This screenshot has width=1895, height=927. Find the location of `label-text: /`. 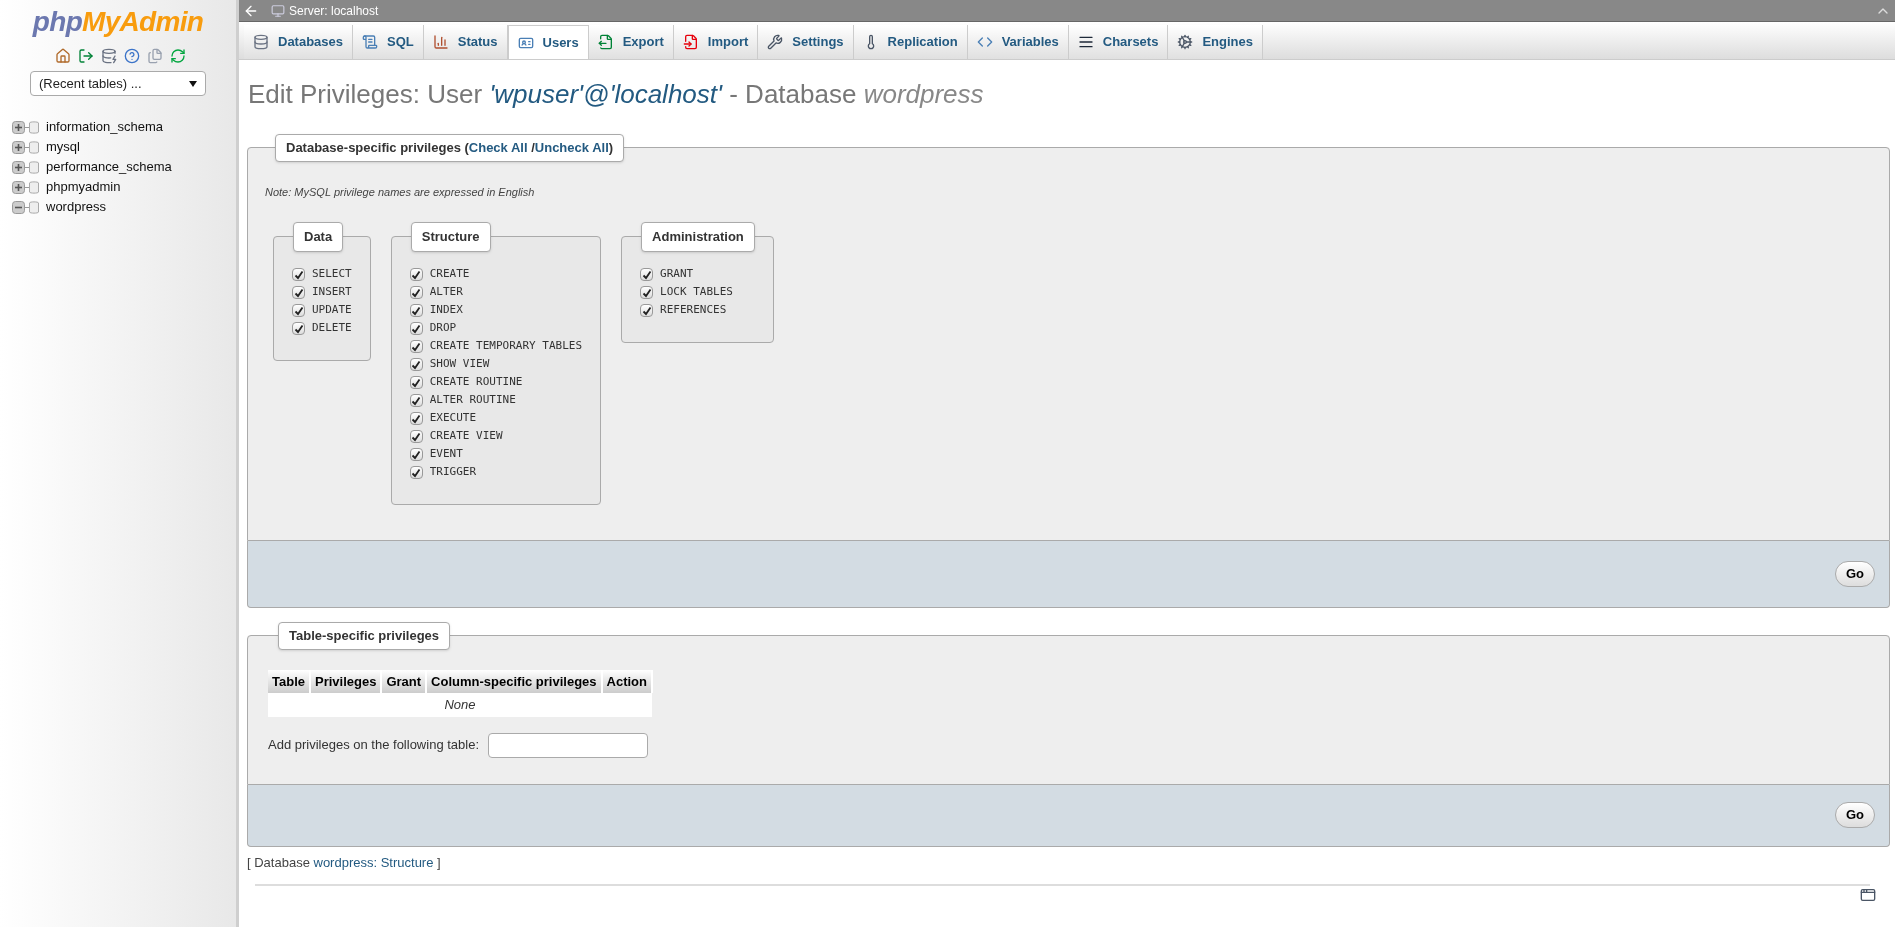

label-text: / is located at coordinates (532, 148).